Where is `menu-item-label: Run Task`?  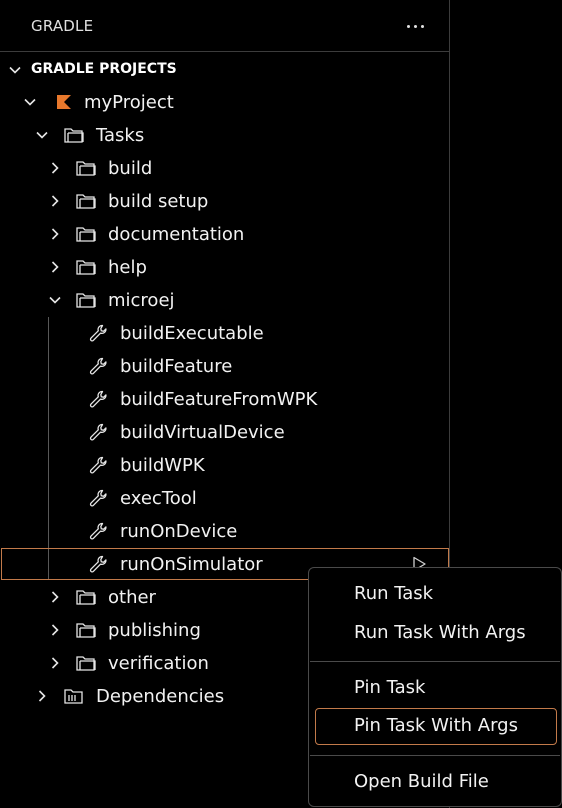
menu-item-label: Run Task is located at coordinates (394, 593).